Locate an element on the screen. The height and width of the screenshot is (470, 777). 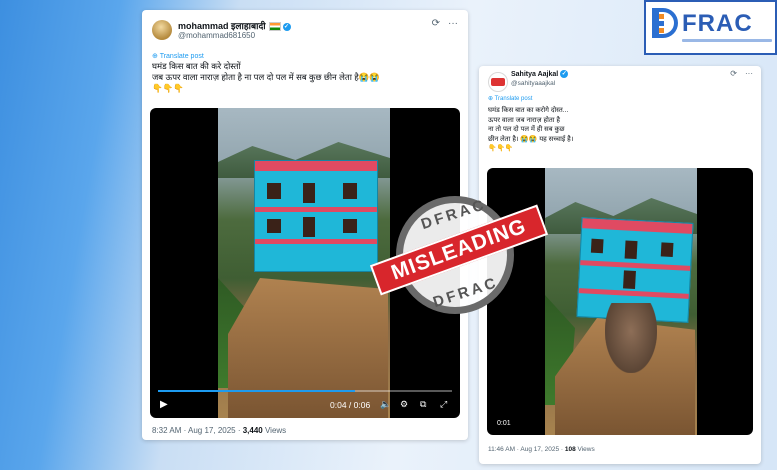
brand-logo: FRAC is located at coordinates (710, 27).